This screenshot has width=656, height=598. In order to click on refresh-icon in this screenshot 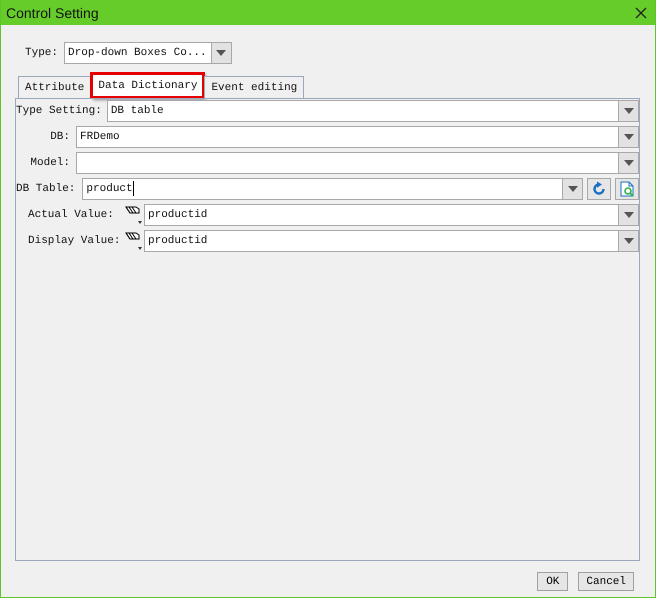, I will do `click(599, 188)`.